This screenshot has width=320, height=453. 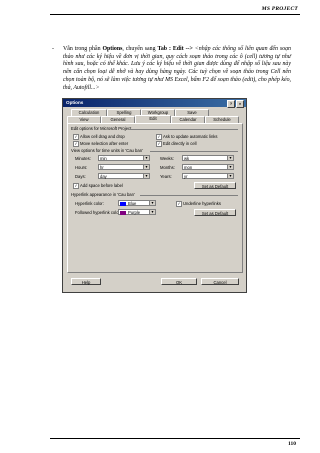 I want to click on add-space-label: Add space before label, so click(x=101, y=185).